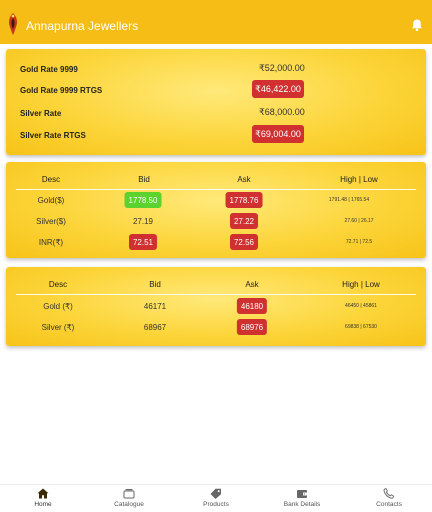 This screenshot has width=432, height=512. Describe the element at coordinates (252, 306) in the screenshot. I see `ask-badge: 46180` at that location.